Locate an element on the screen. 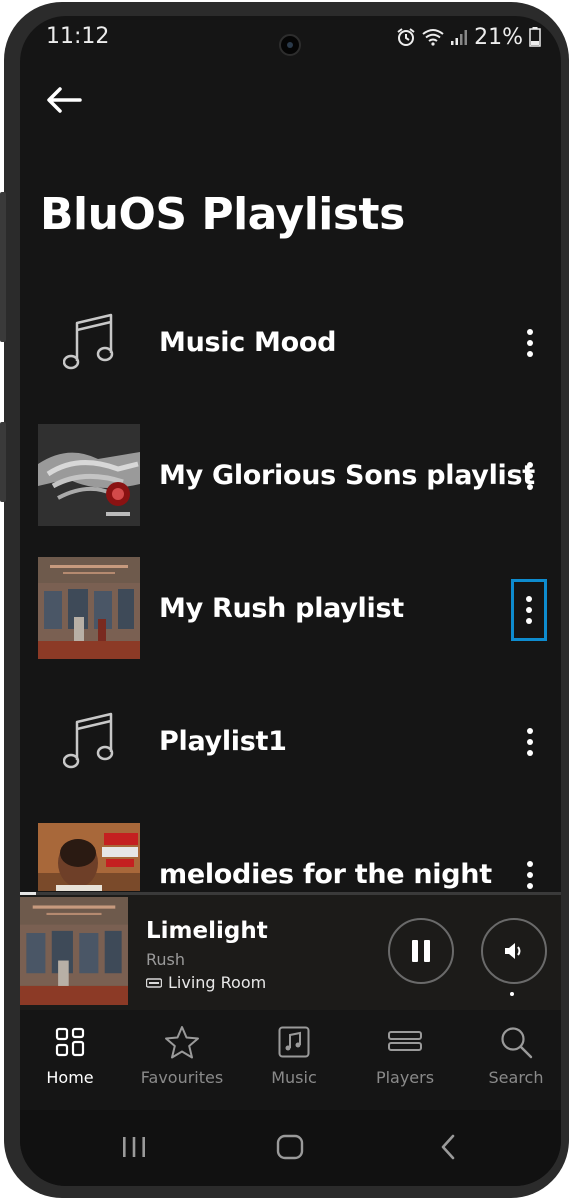  search-icon is located at coordinates (517, 1043).